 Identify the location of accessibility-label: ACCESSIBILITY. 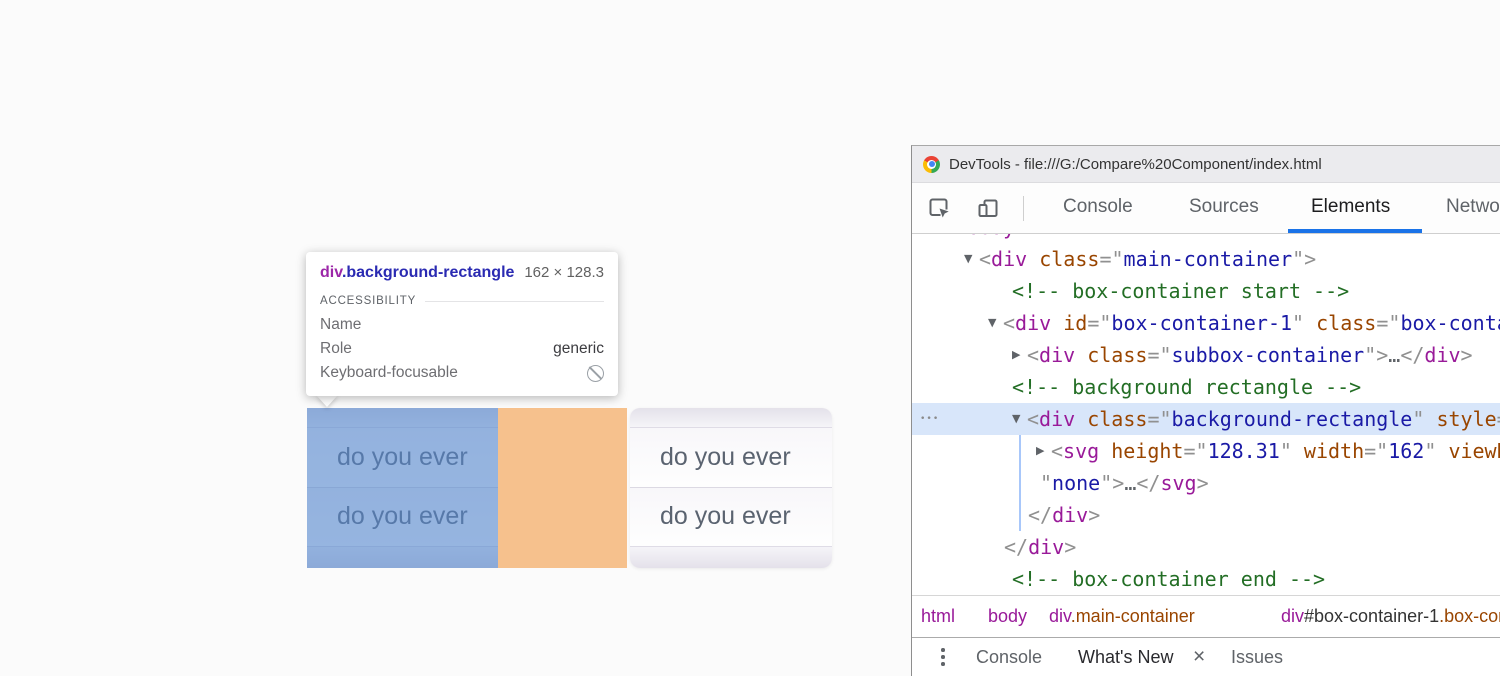
(368, 301).